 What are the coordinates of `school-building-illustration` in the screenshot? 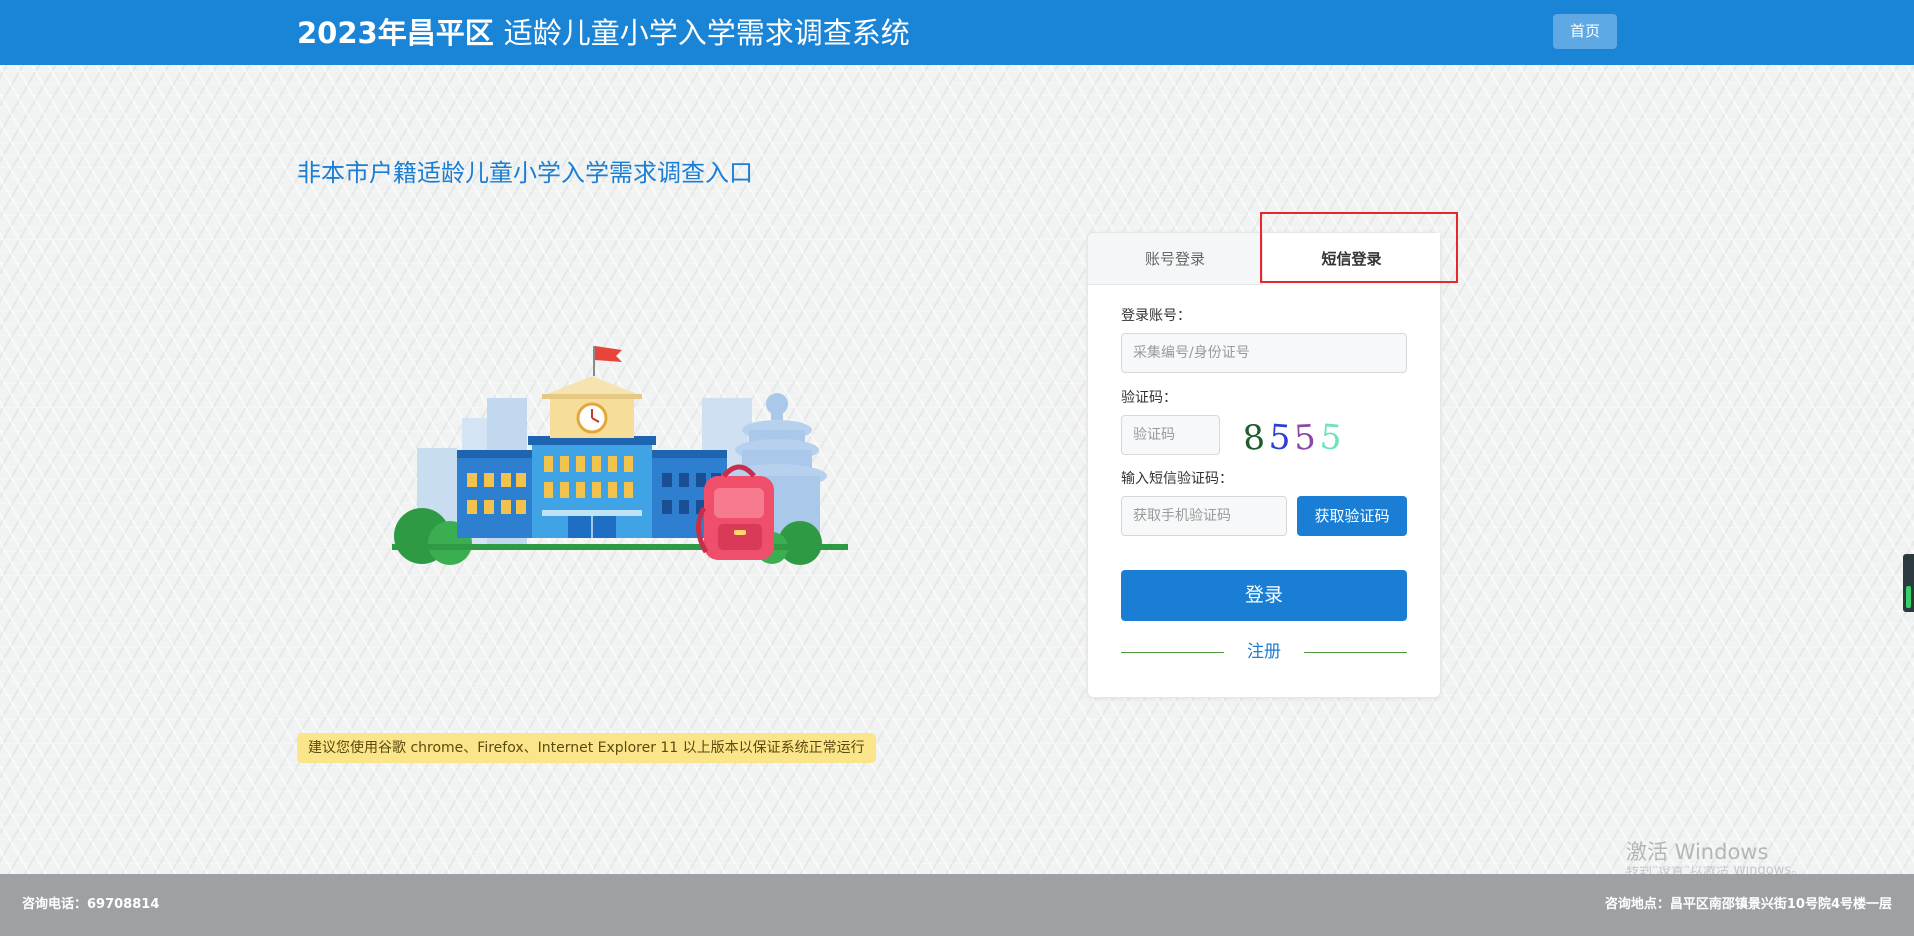 It's located at (620, 455).